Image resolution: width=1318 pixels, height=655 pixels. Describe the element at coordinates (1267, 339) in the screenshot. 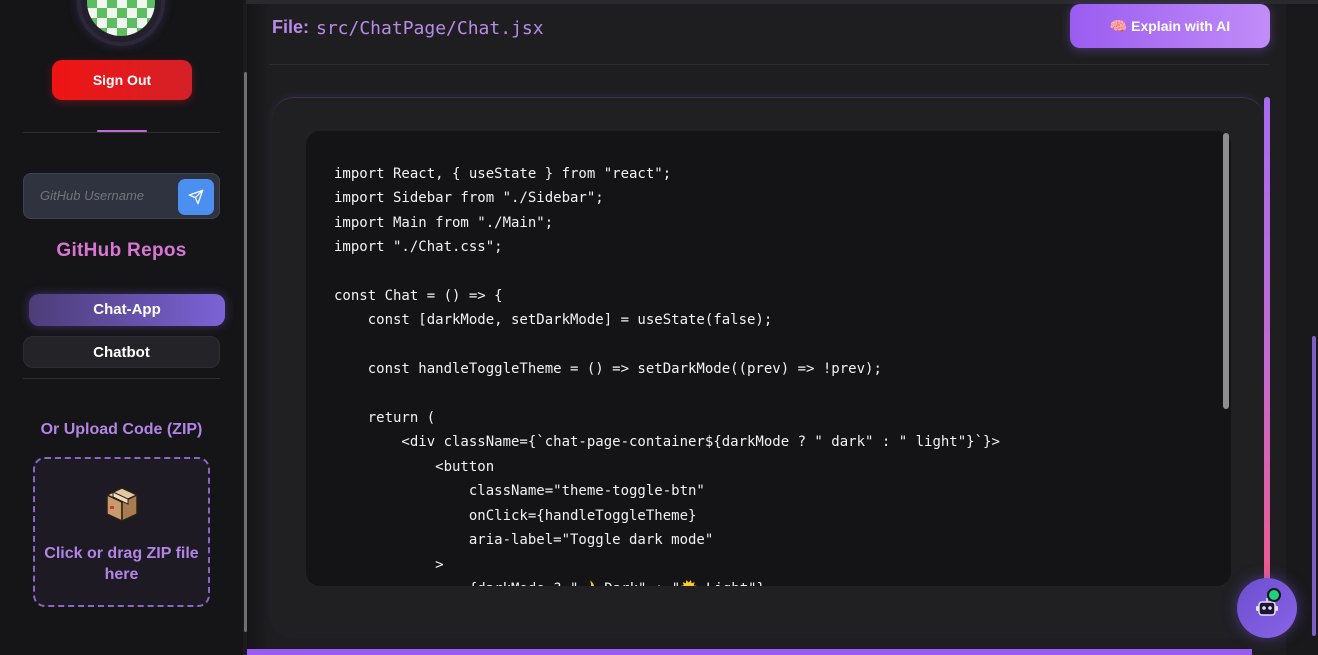

I see `scroll-progress-fill` at that location.